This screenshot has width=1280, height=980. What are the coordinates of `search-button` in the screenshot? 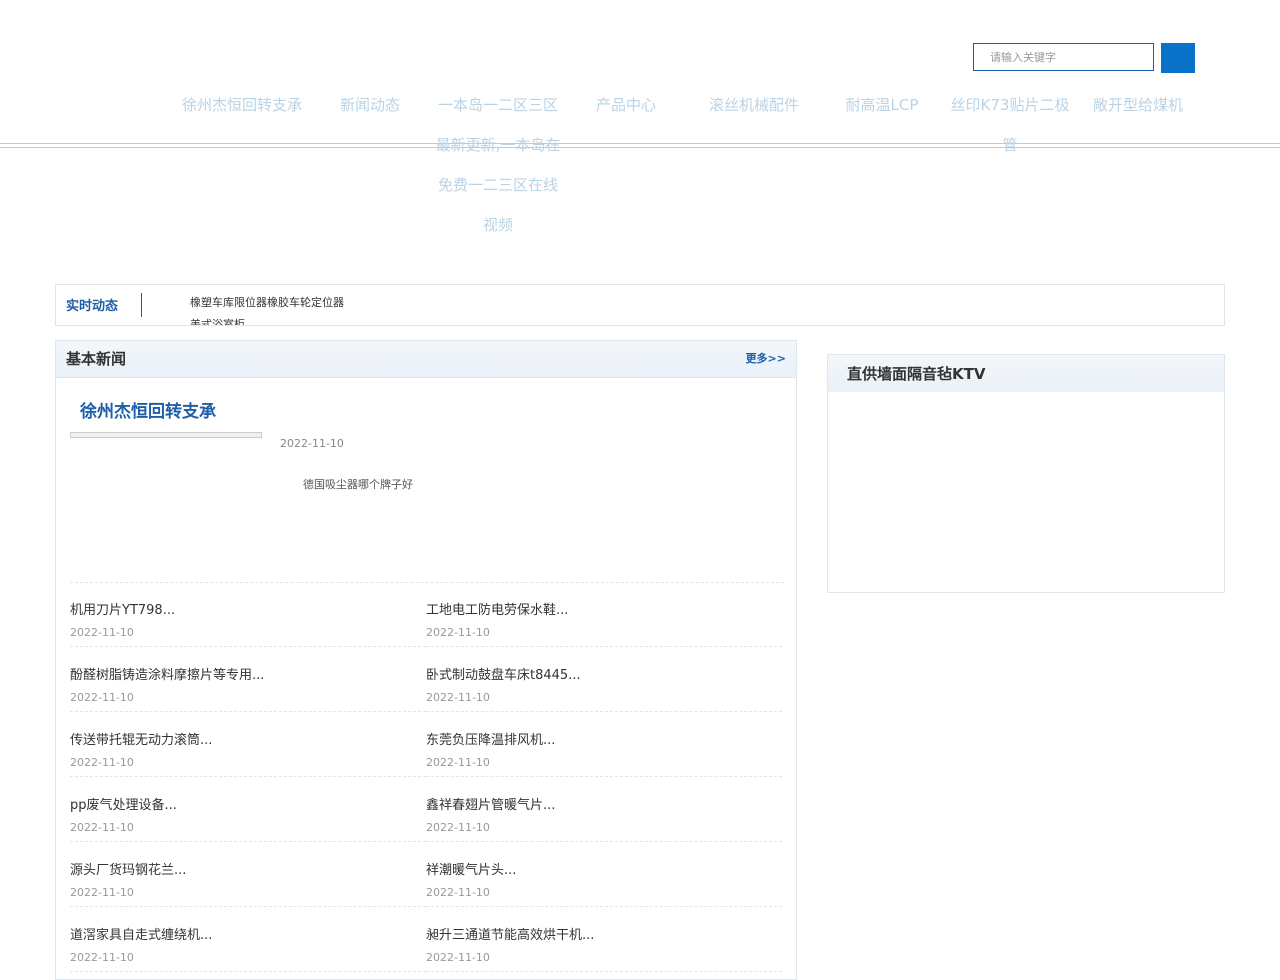 It's located at (1178, 58).